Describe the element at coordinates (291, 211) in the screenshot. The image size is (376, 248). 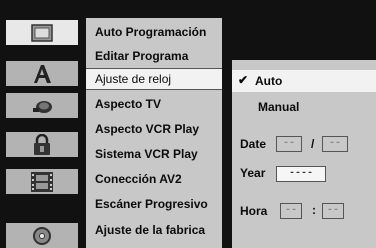
I see `hora-hour-field: --` at that location.